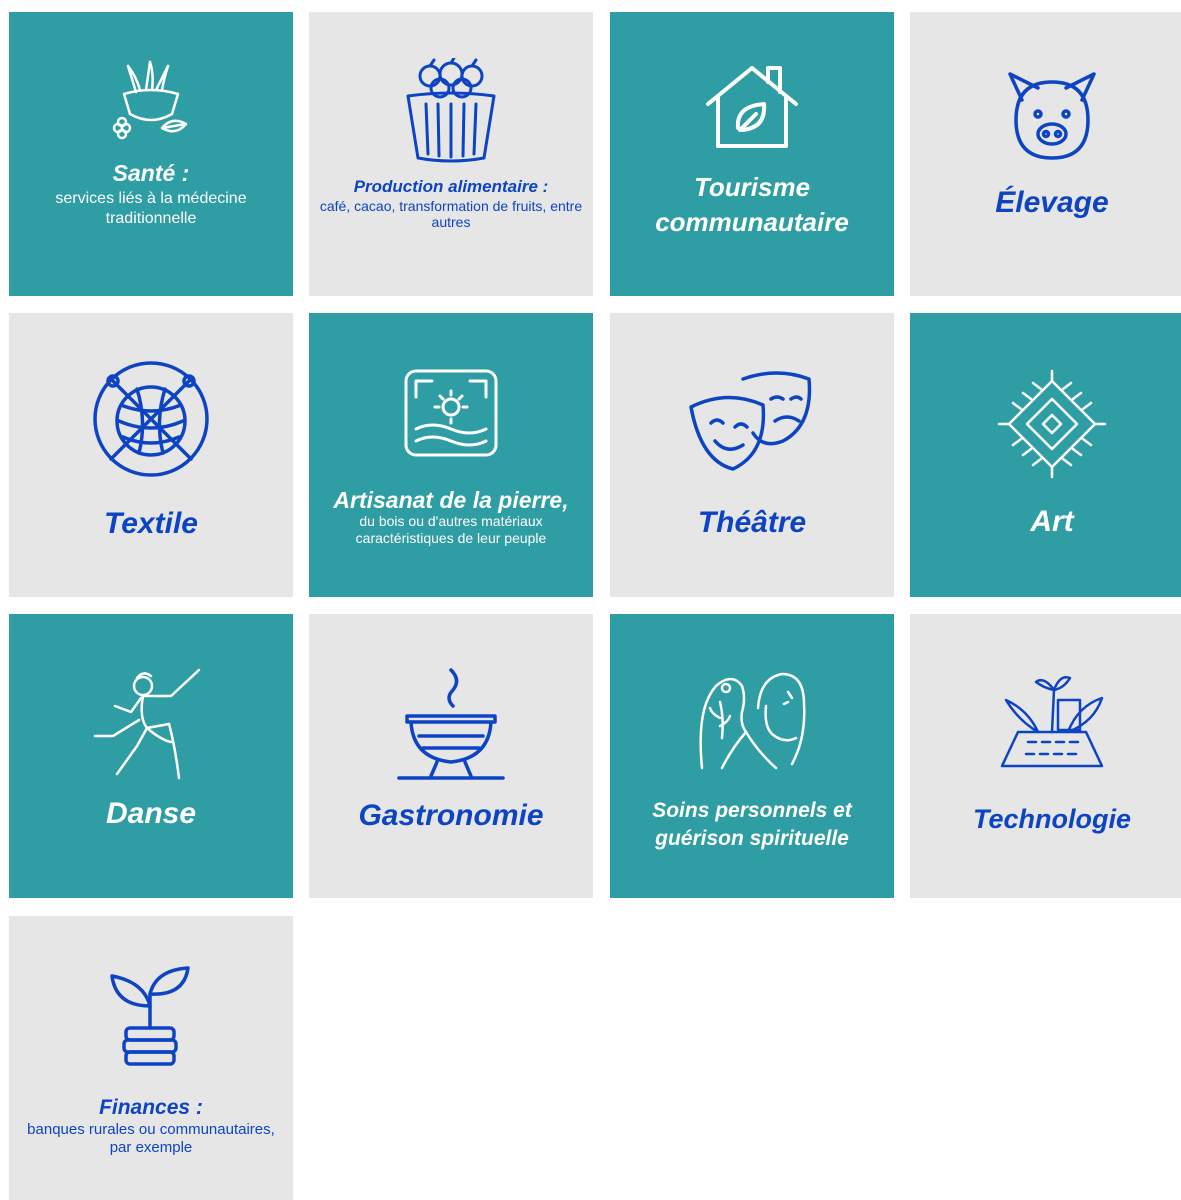 The height and width of the screenshot is (1200, 1181). Describe the element at coordinates (451, 111) in the screenshot. I see `fruit-basket-icon` at that location.